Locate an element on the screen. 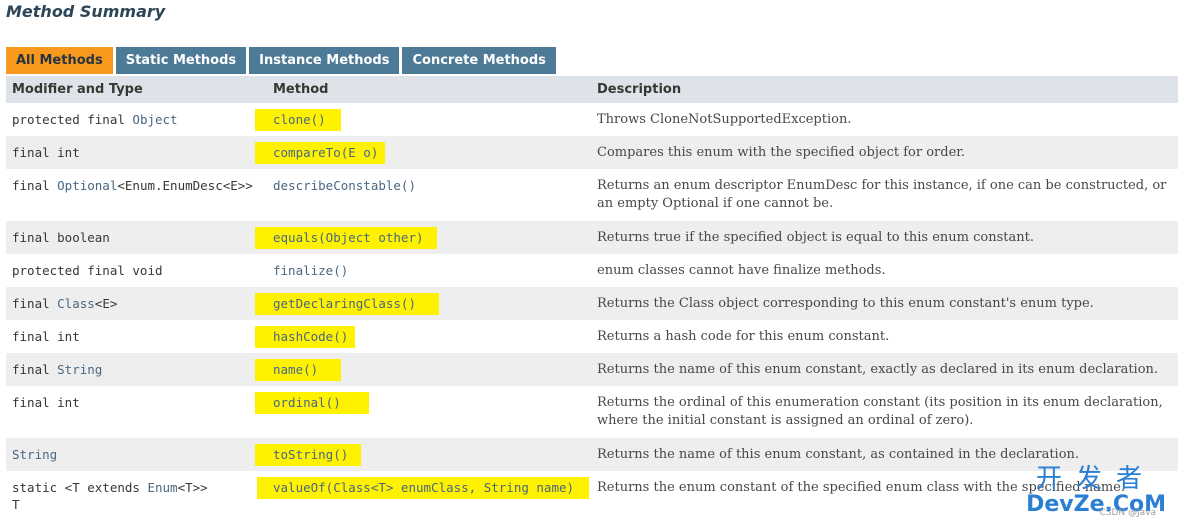 The width and height of the screenshot is (1178, 521). watermark: CSDN @Java is located at coordinates (1127, 513).